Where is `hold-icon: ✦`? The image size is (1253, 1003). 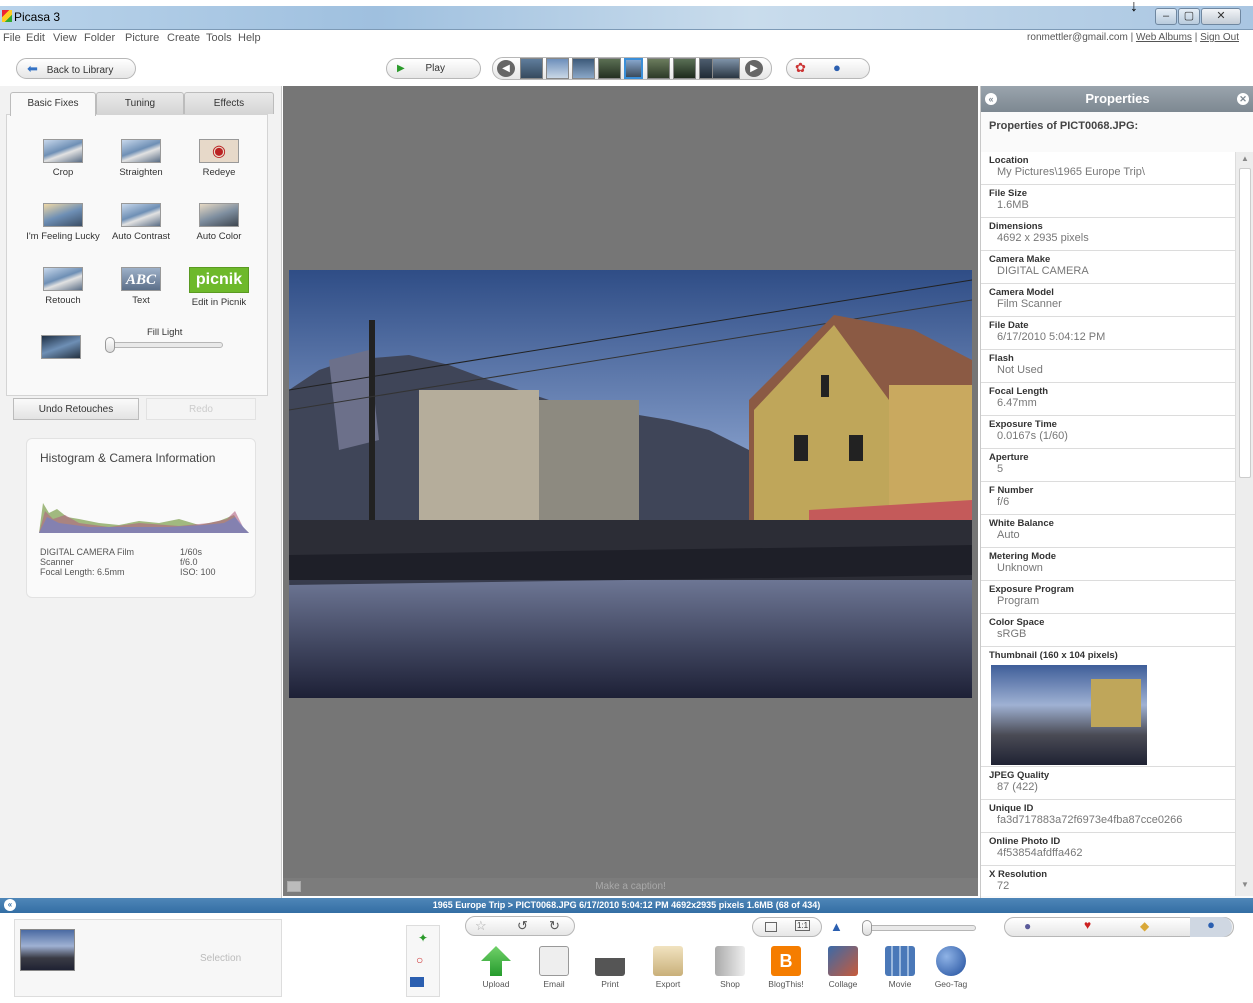 hold-icon: ✦ is located at coordinates (423, 938).